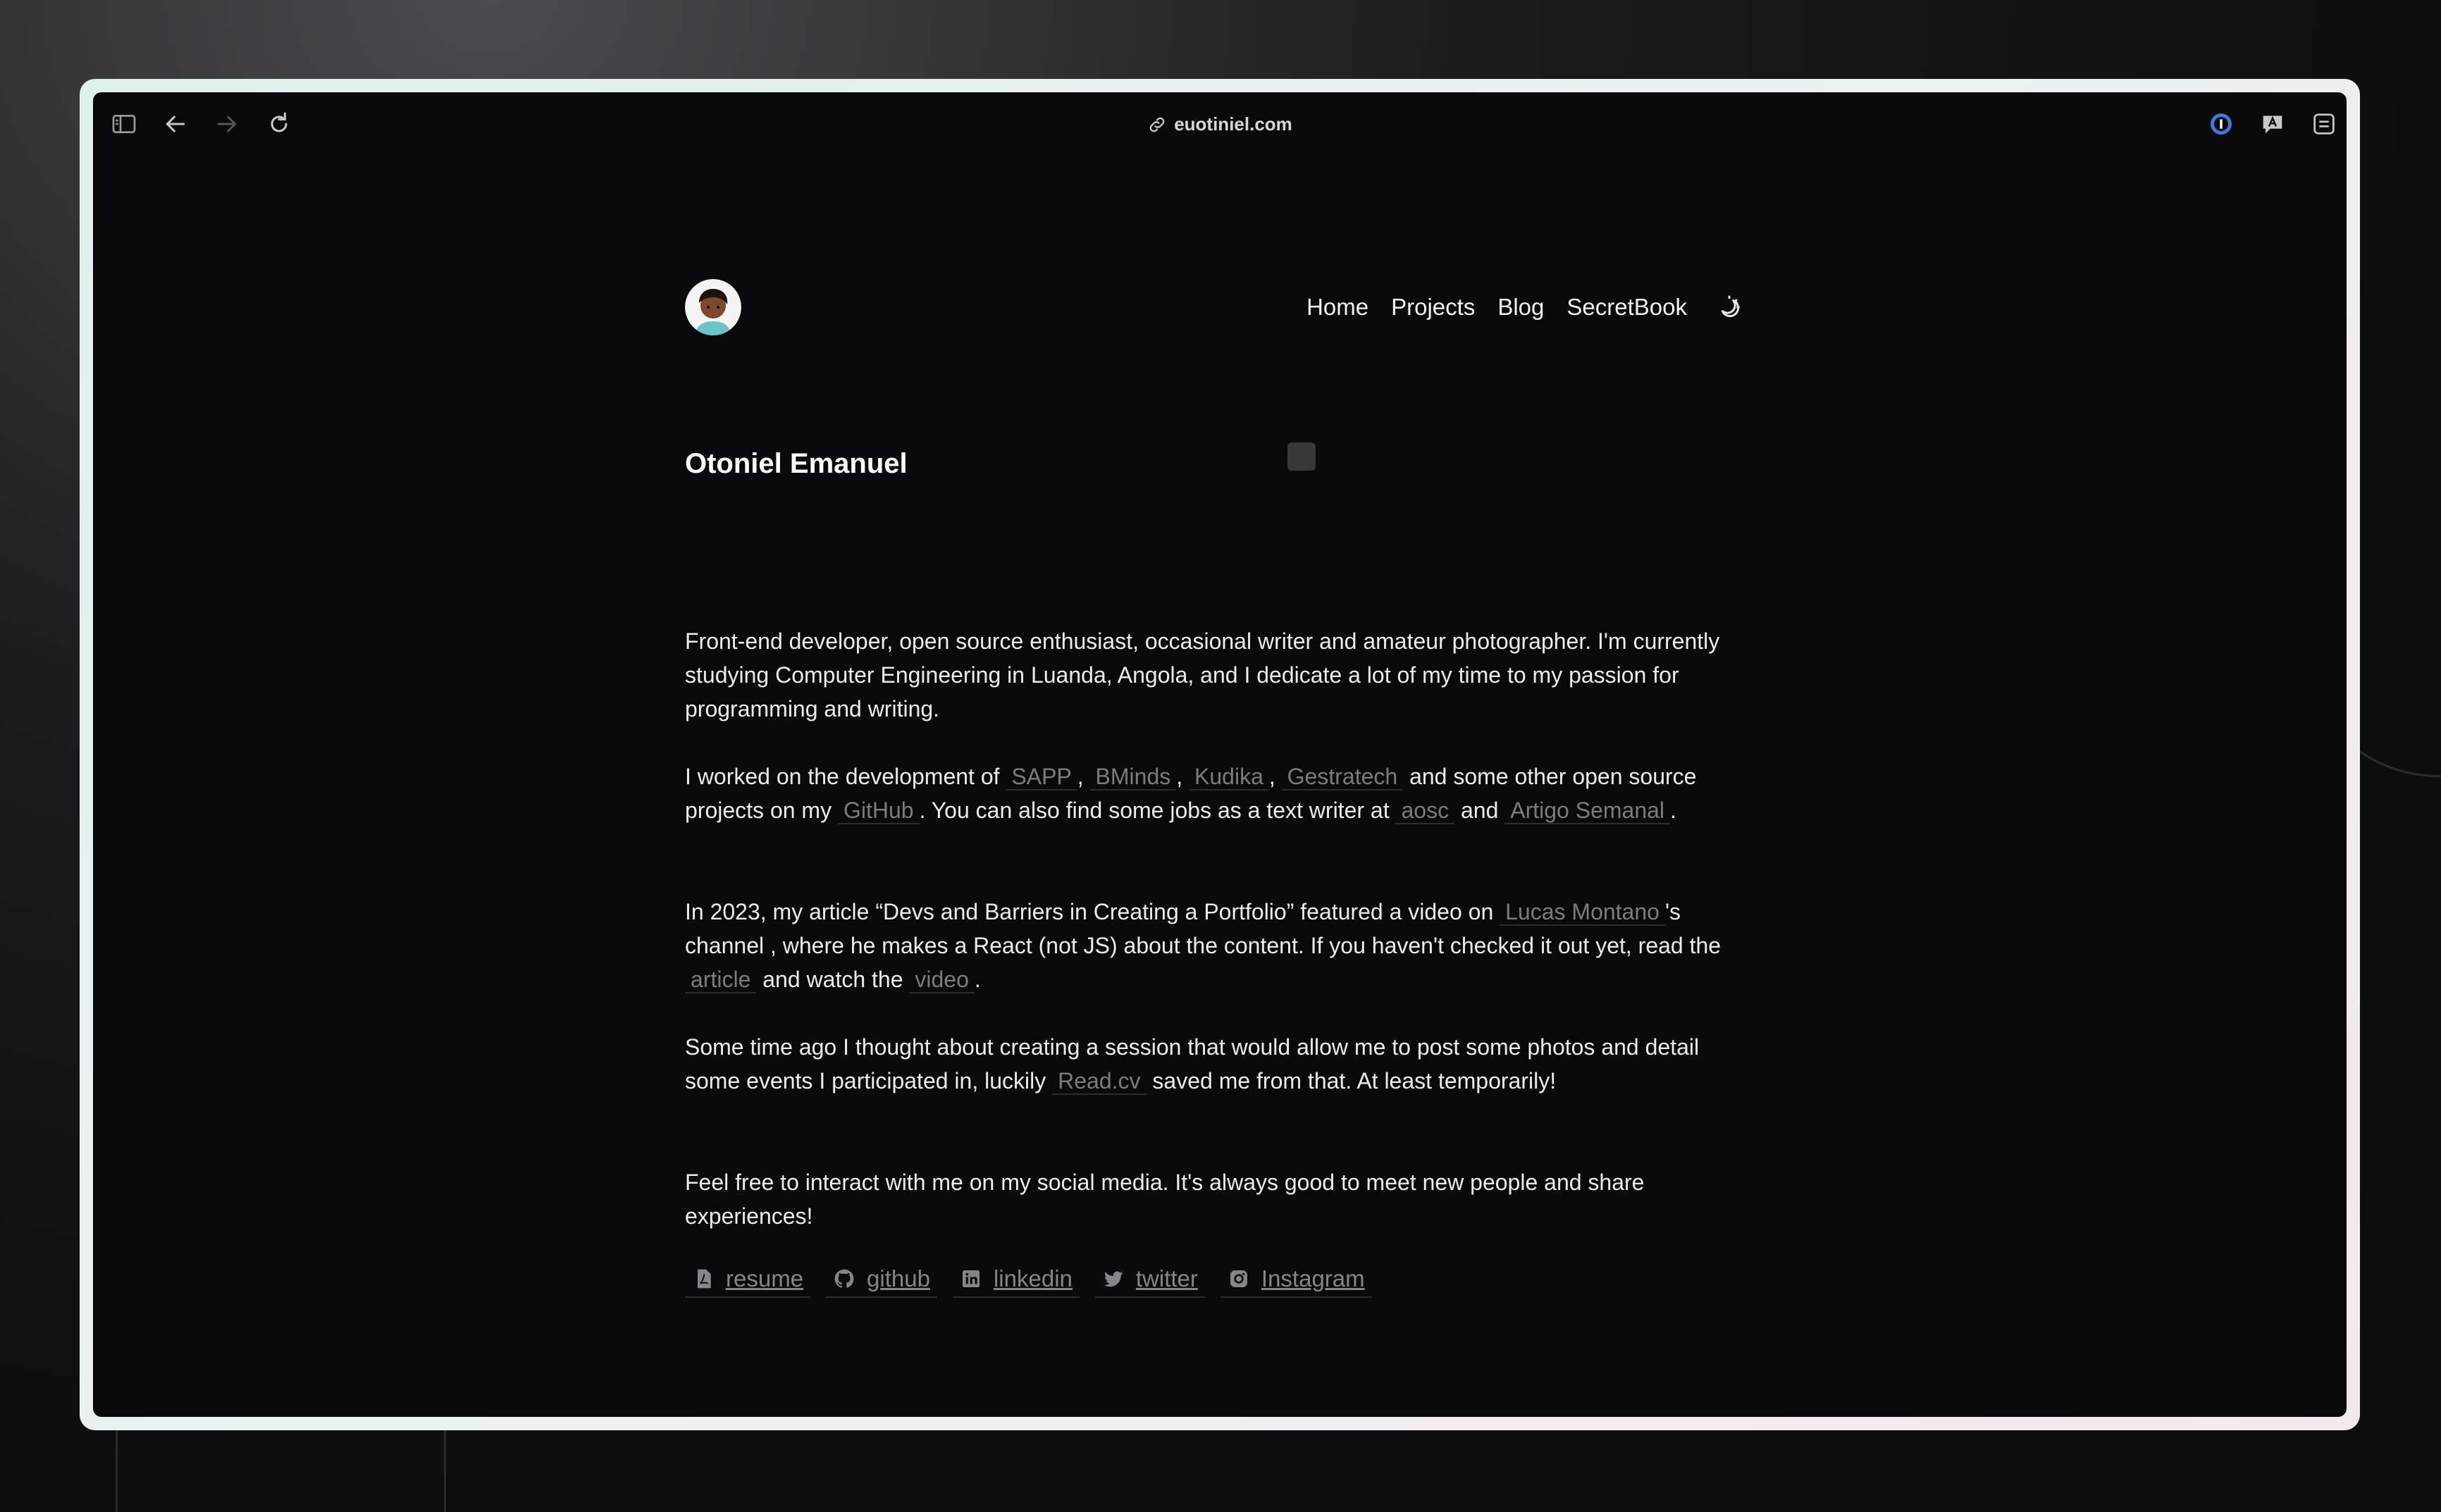 This screenshot has width=2441, height=1512. Describe the element at coordinates (704, 1279) in the screenshot. I see `pdf-icon` at that location.